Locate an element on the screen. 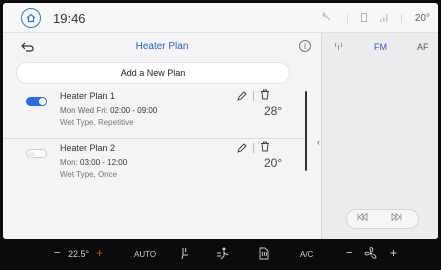 This screenshot has width=441, height=270. radio-tabs: FM AF is located at coordinates (380, 47).